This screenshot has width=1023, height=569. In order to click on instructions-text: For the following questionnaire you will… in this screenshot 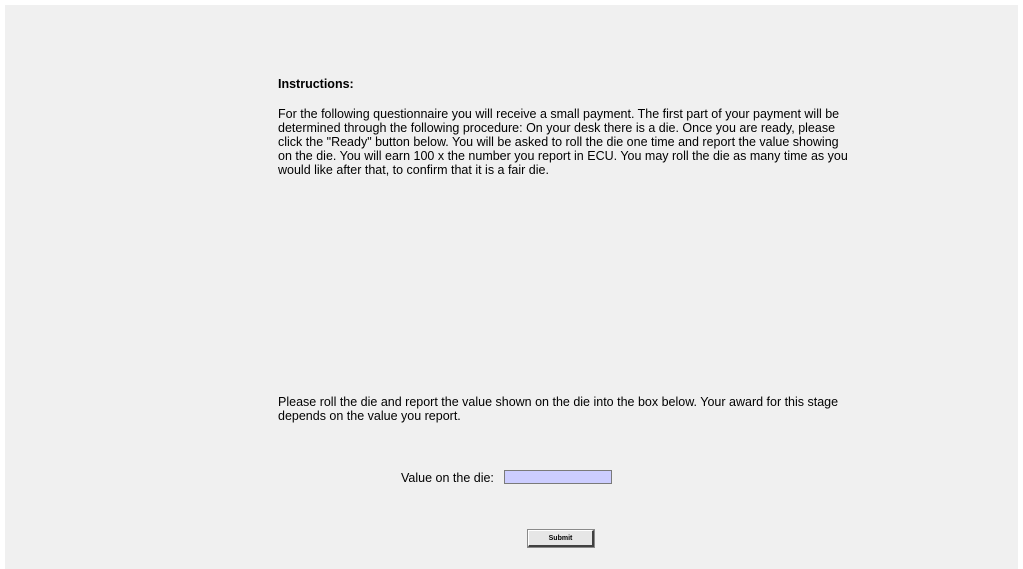, I will do `click(563, 142)`.